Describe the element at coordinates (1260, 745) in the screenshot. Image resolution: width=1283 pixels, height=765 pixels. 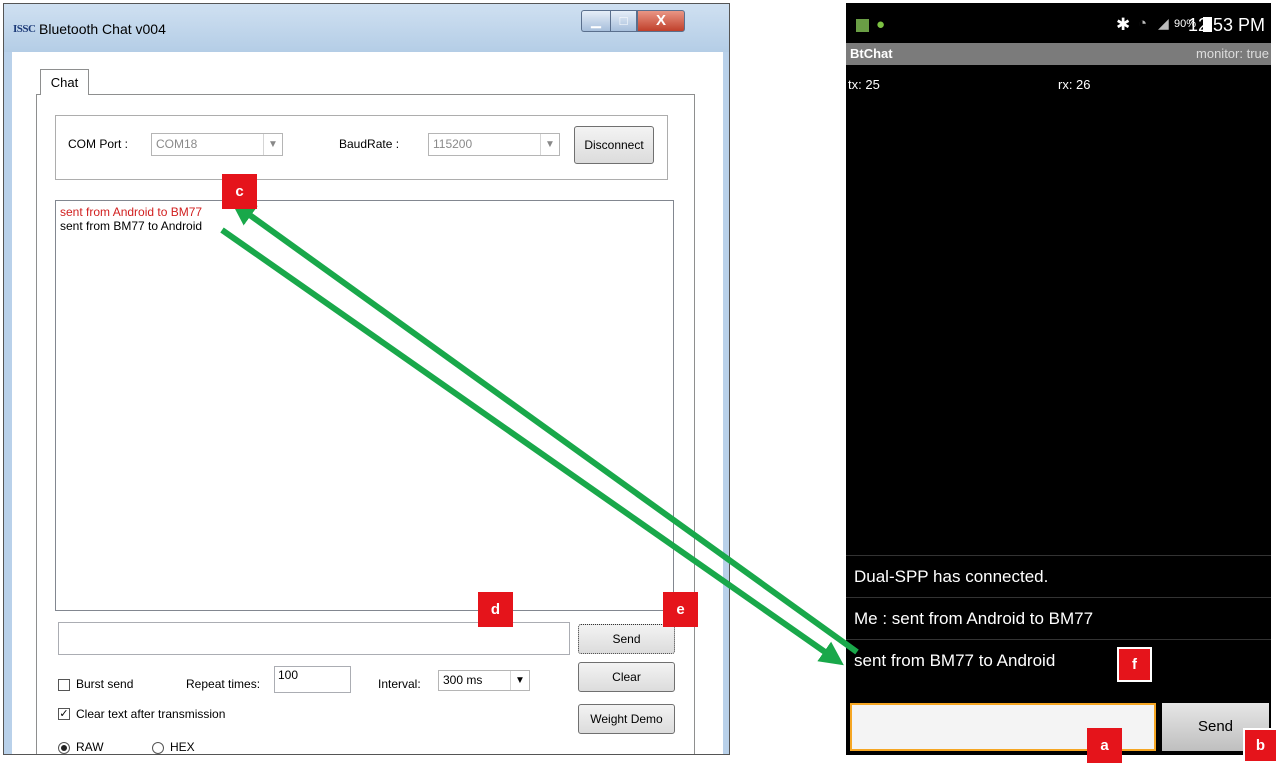
I see `callout-b: b` at that location.